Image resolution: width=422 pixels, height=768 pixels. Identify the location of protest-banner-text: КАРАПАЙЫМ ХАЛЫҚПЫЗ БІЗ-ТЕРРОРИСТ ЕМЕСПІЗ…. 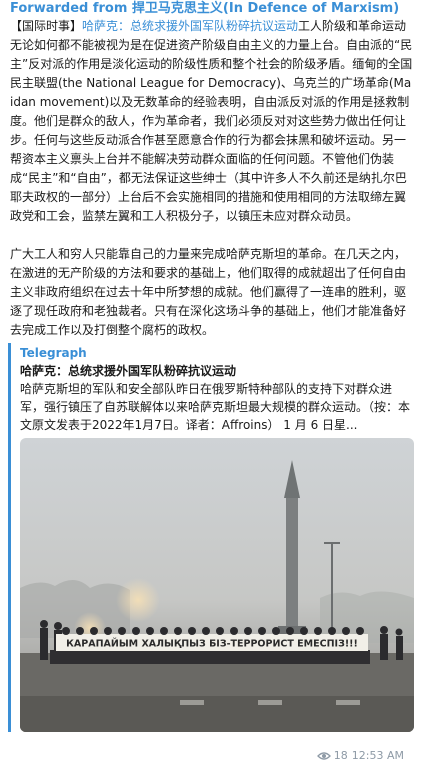
(212, 644).